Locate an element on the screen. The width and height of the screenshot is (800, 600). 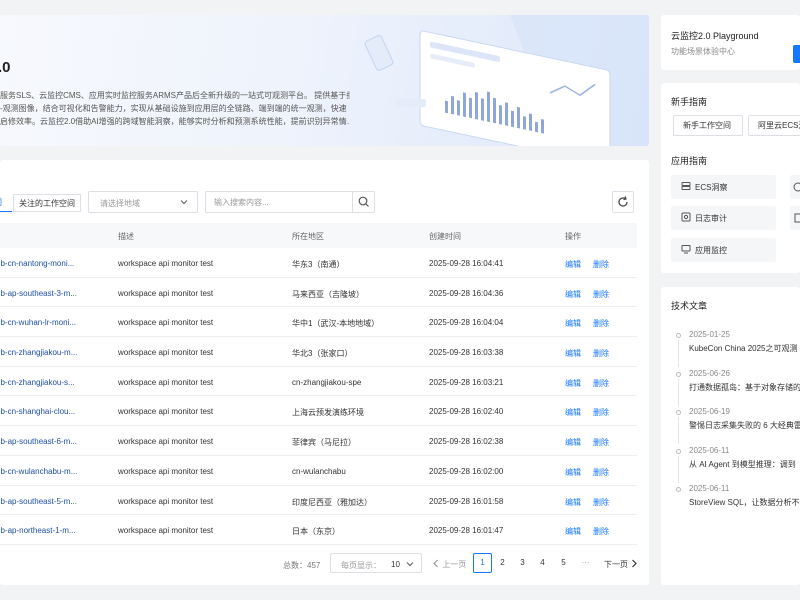
page-size-select: 每页显示： 10 is located at coordinates (376, 563).